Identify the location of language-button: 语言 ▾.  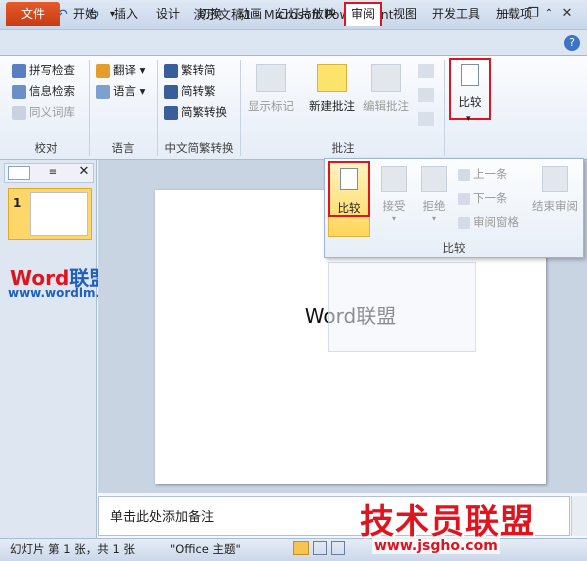
(120, 91).